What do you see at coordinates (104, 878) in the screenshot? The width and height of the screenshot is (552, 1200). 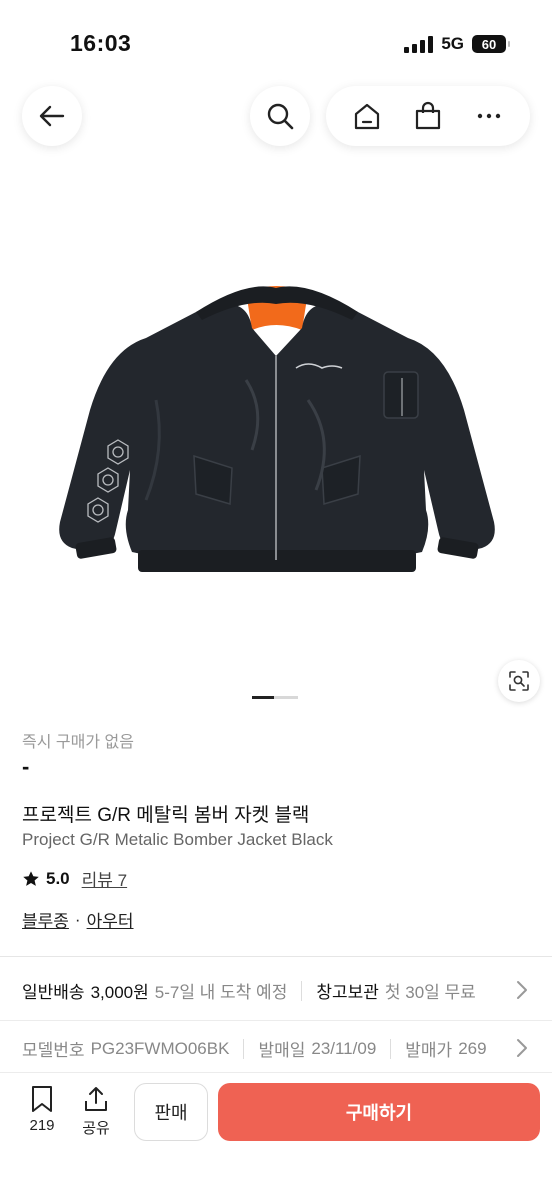 I see `review-link: 리뷰 7` at bounding box center [104, 878].